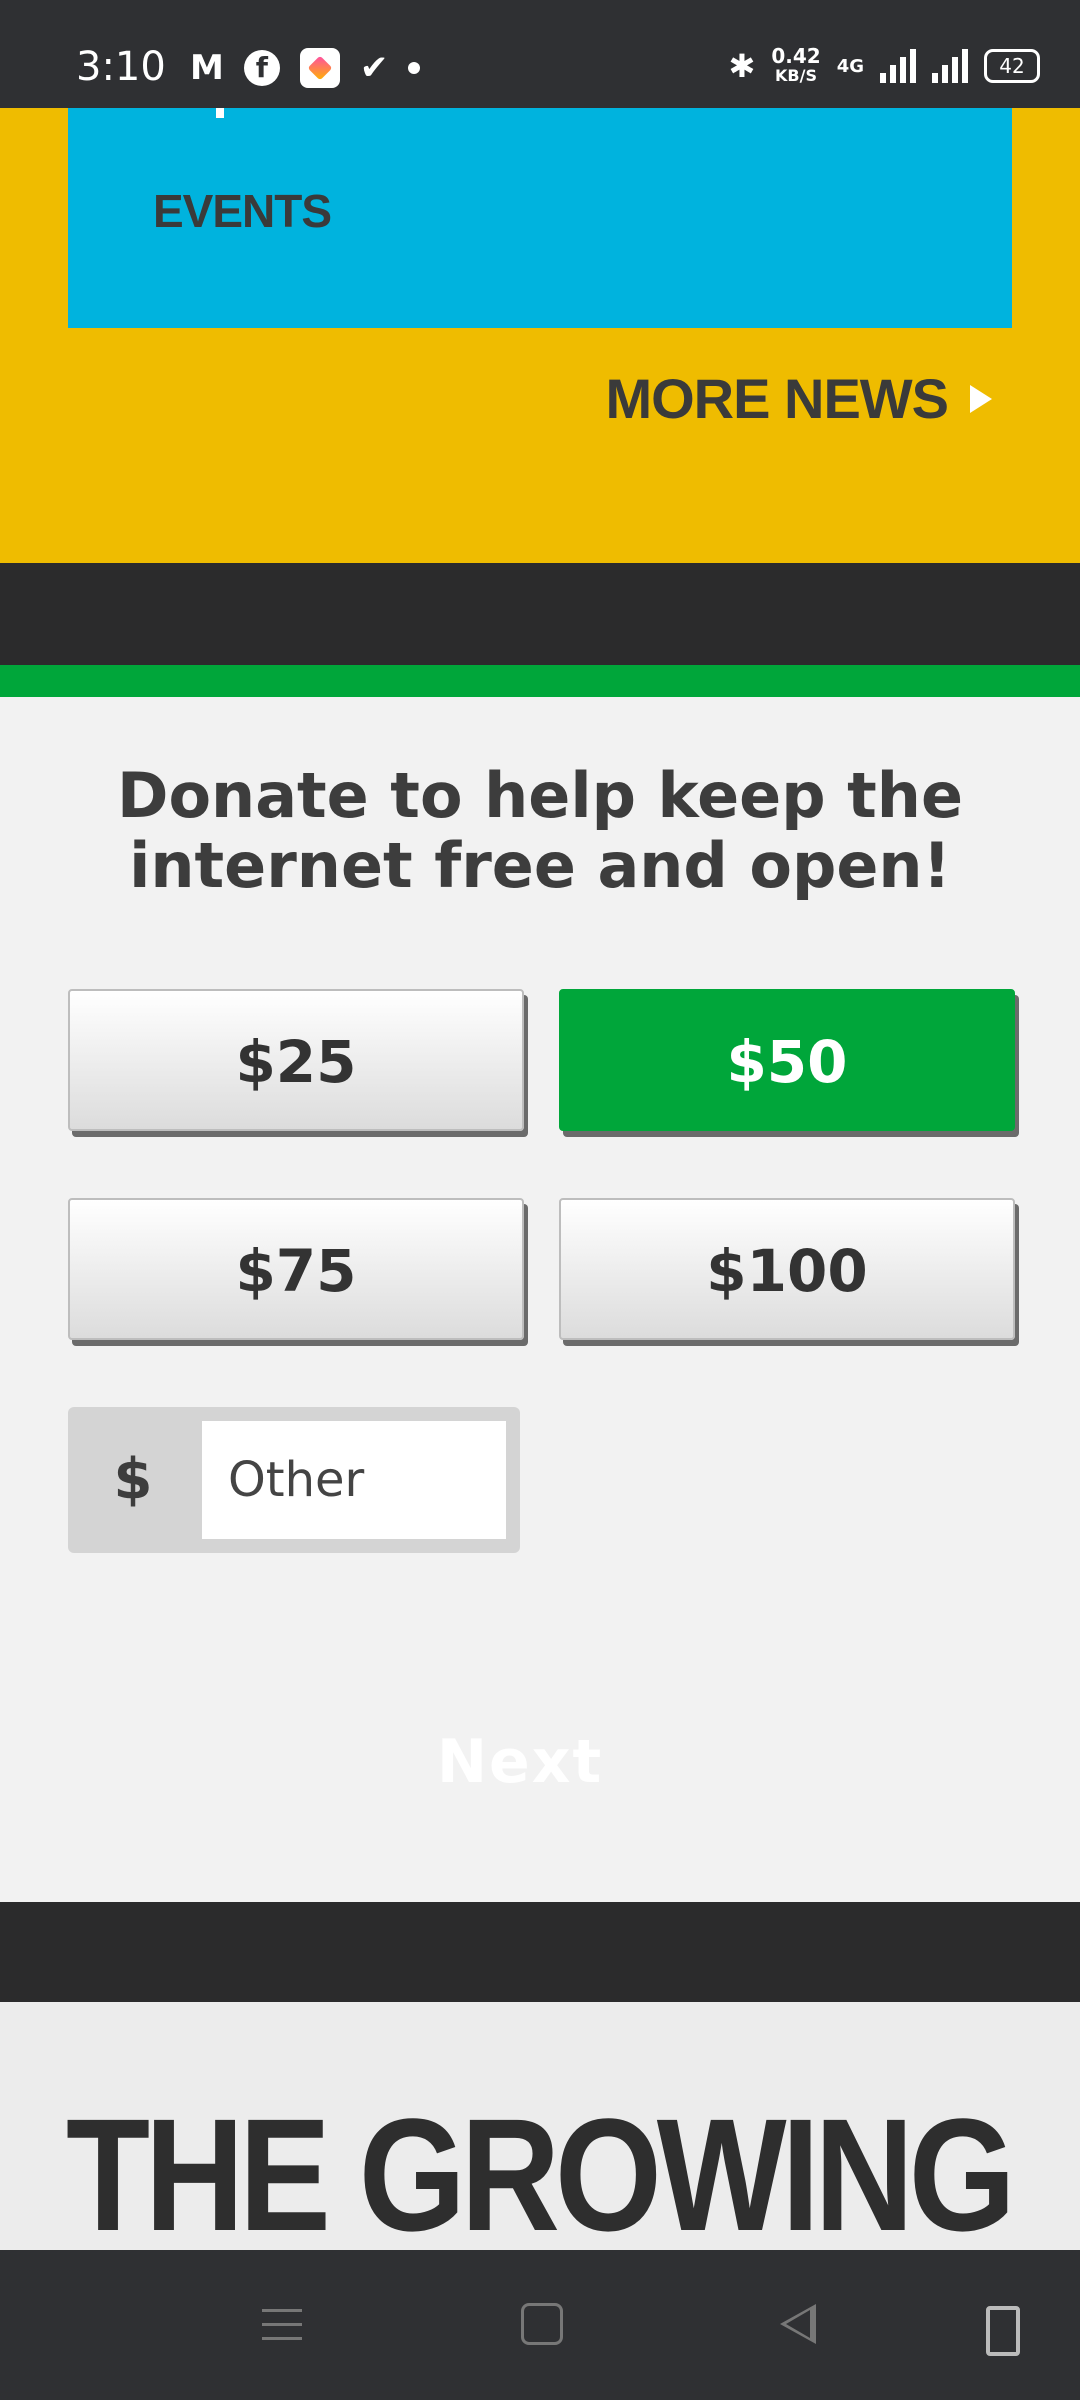 This screenshot has width=1080, height=2400. What do you see at coordinates (319, 68) in the screenshot?
I see `app-icon` at bounding box center [319, 68].